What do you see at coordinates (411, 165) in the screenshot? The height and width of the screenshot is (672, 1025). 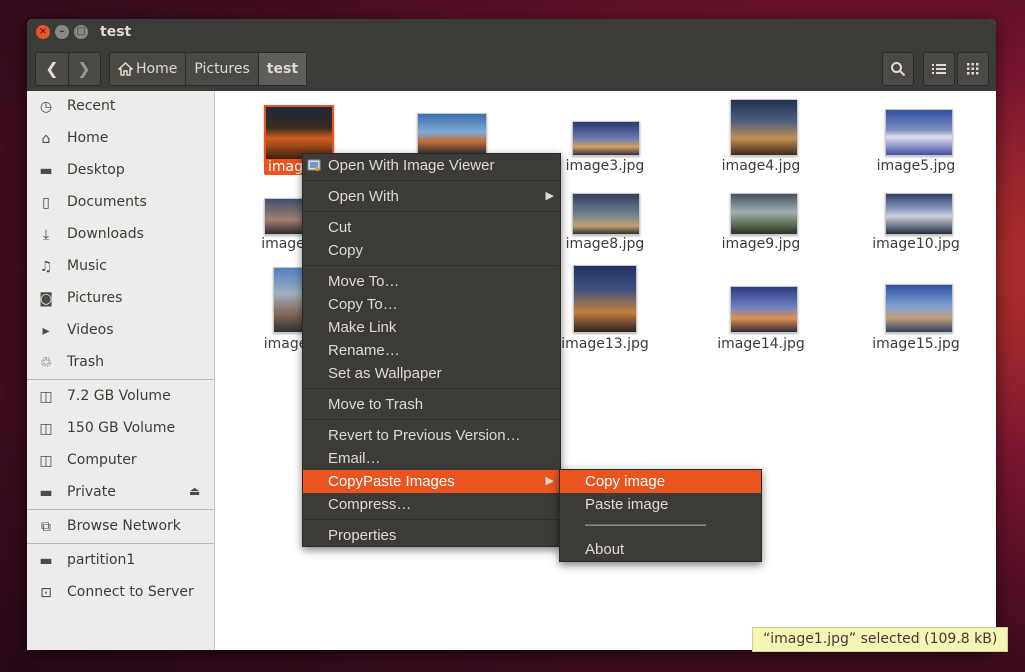 I see `menu-item-label: Open With Image Viewer` at bounding box center [411, 165].